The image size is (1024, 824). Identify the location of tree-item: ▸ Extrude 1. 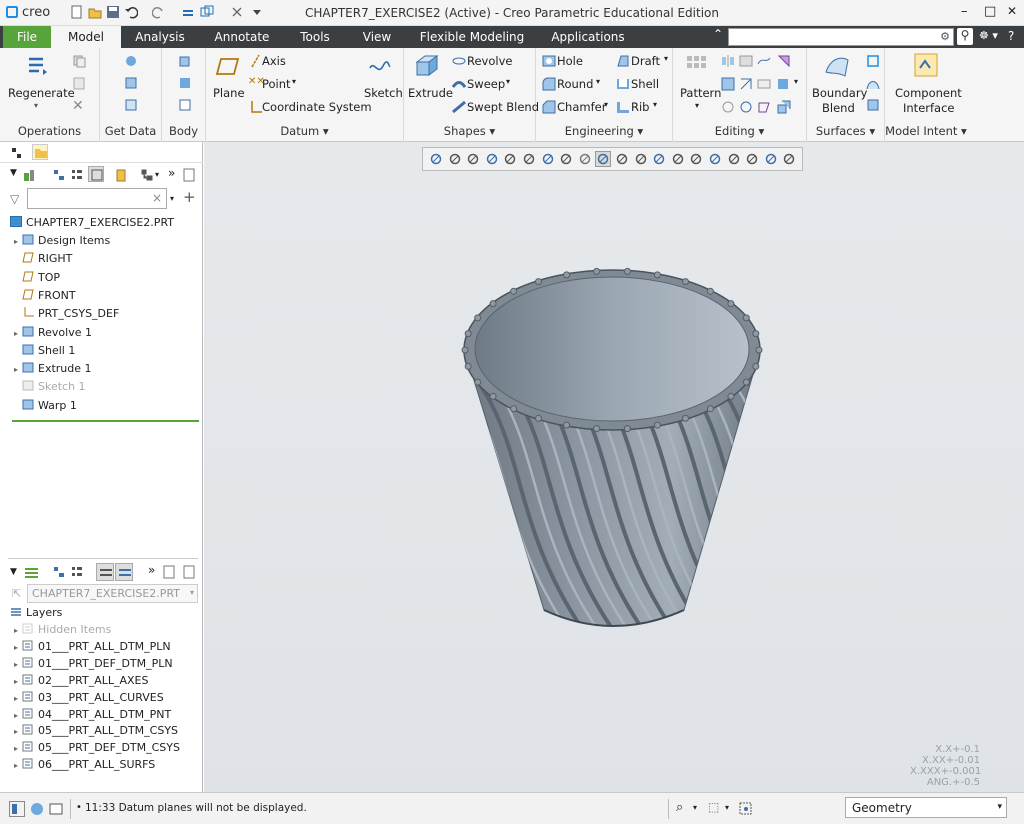
(53, 370).